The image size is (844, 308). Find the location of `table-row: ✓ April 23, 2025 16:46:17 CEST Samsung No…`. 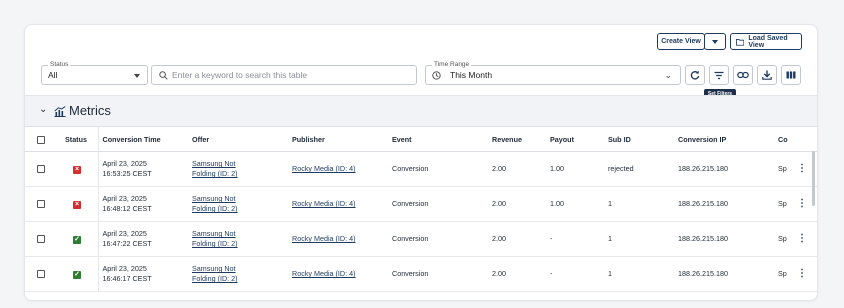

table-row: ✓ April 23, 2025 16:46:17 CEST Samsung No… is located at coordinates (421, 274).